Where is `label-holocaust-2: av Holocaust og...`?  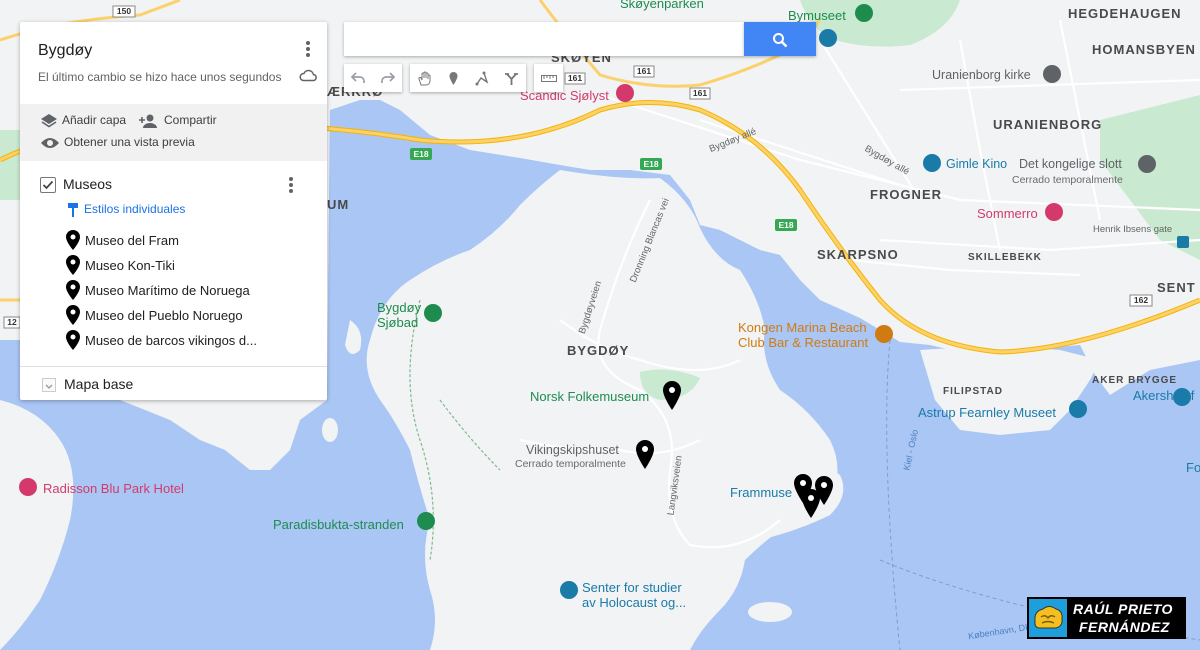 label-holocaust-2: av Holocaust og... is located at coordinates (634, 602).